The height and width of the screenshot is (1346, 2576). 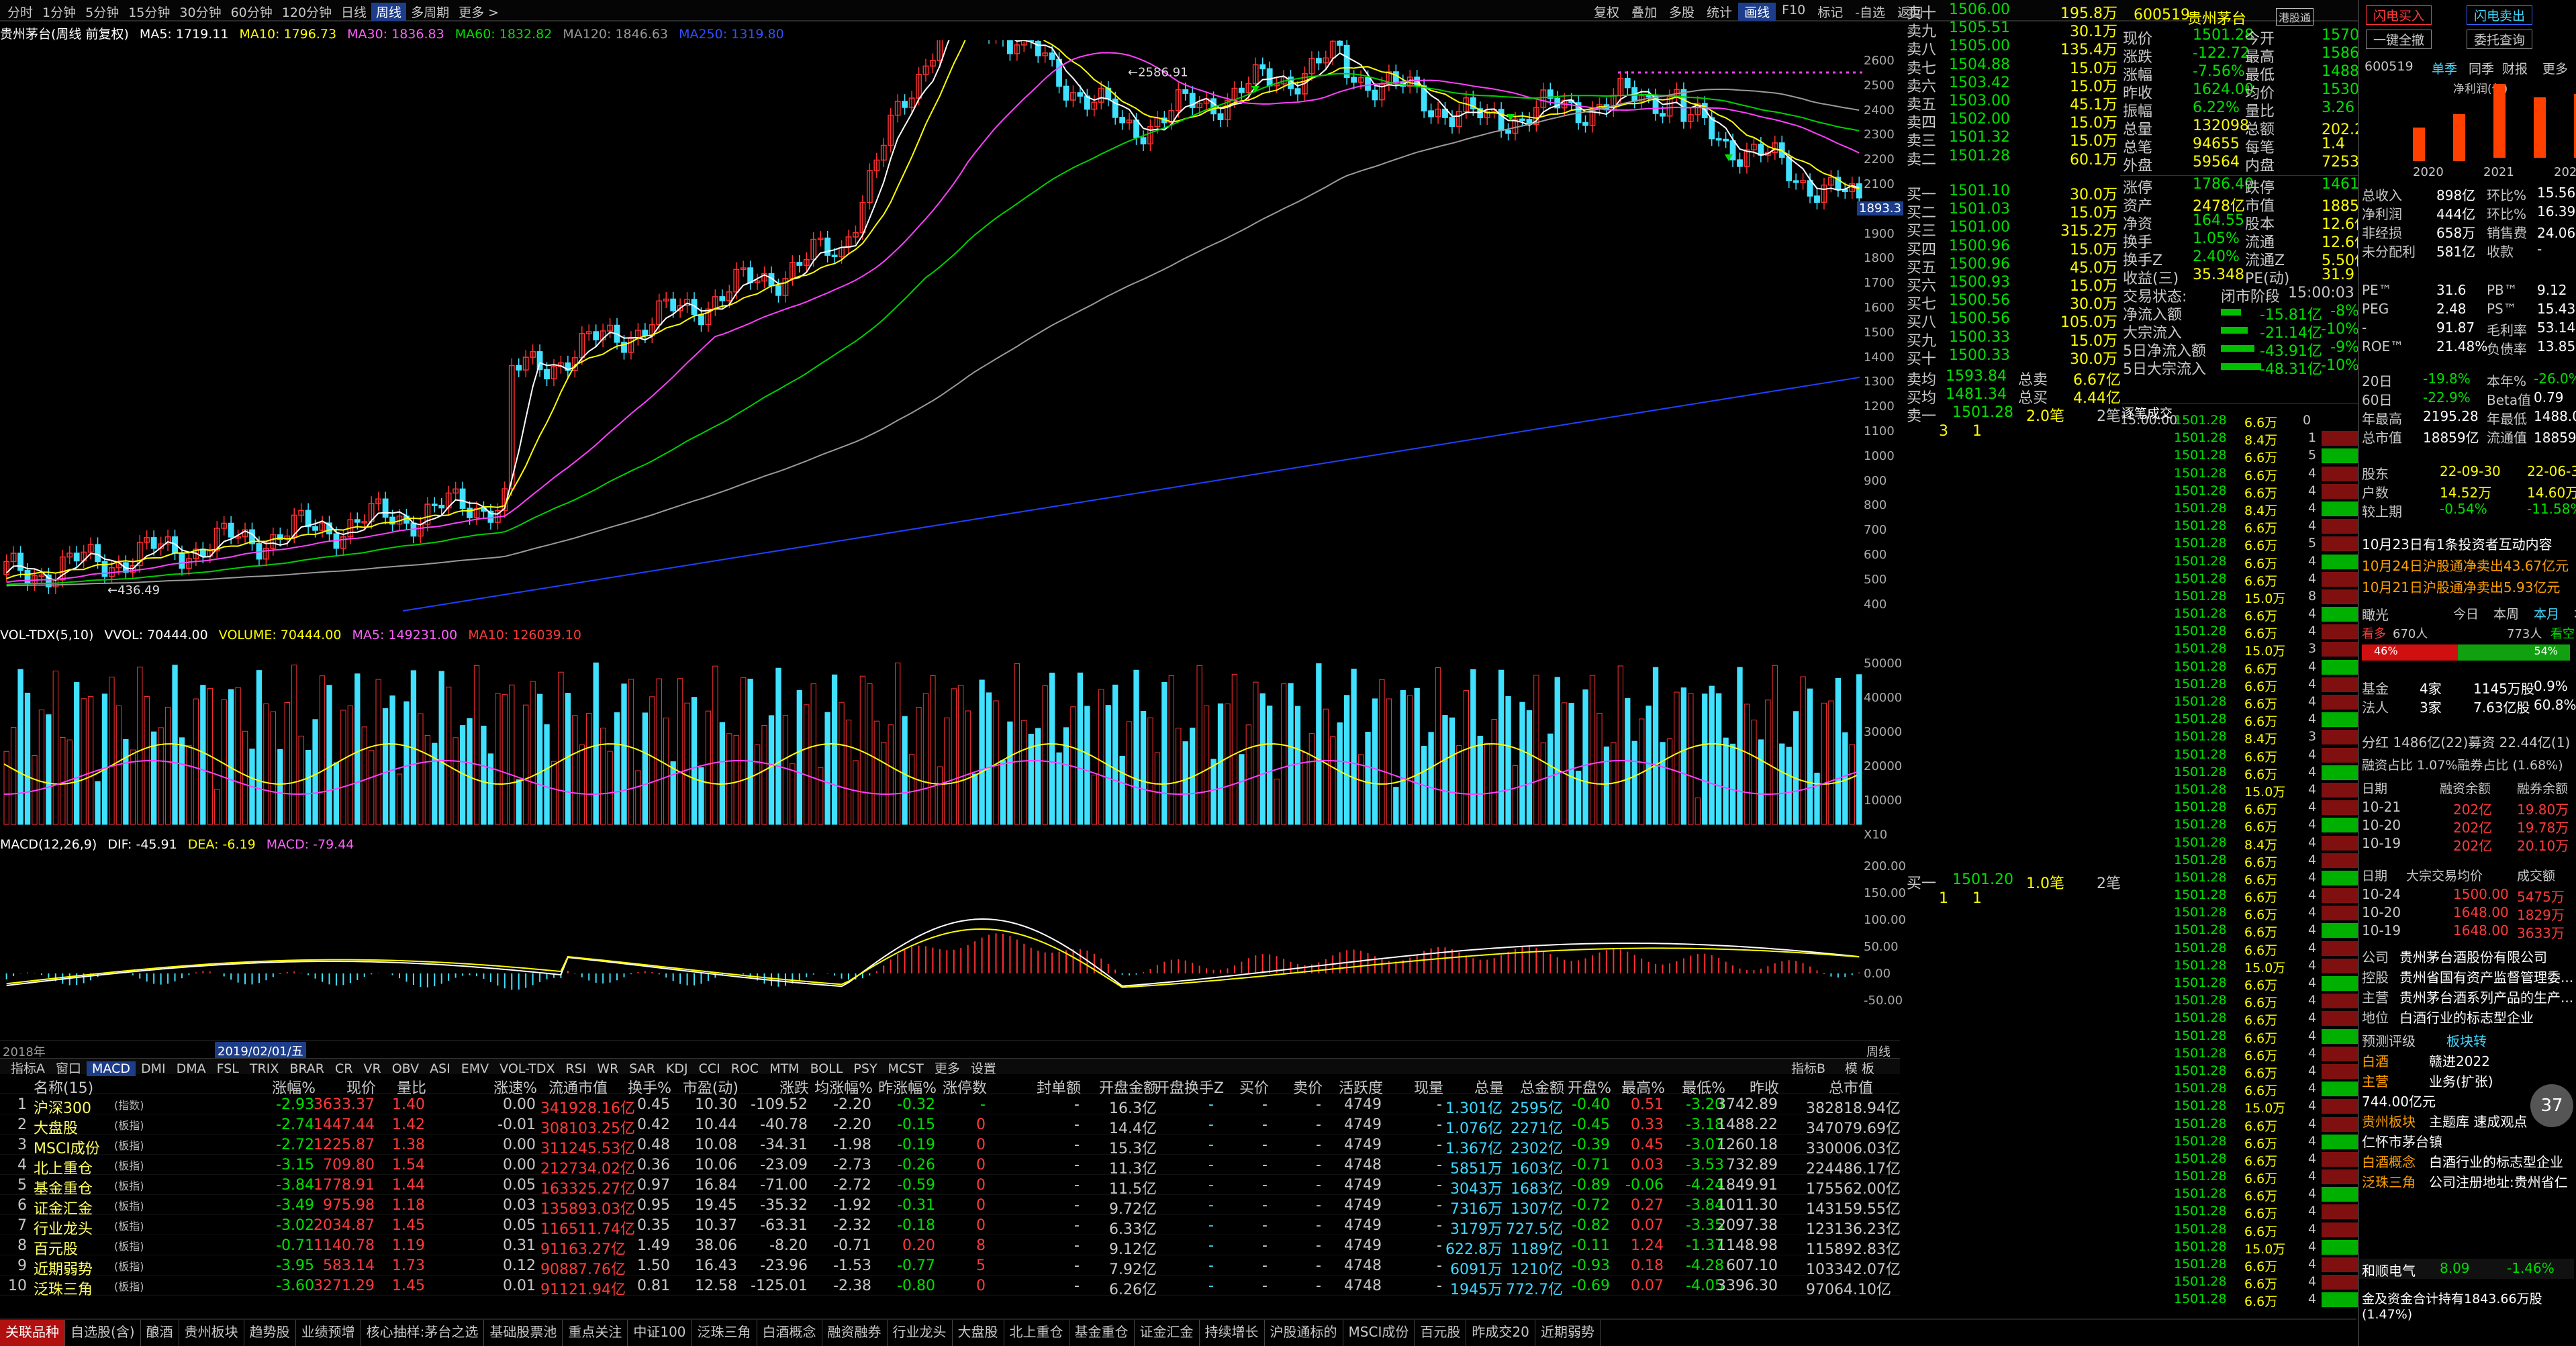 I want to click on board-tab-10: 泛珠三角, so click(x=724, y=1333).